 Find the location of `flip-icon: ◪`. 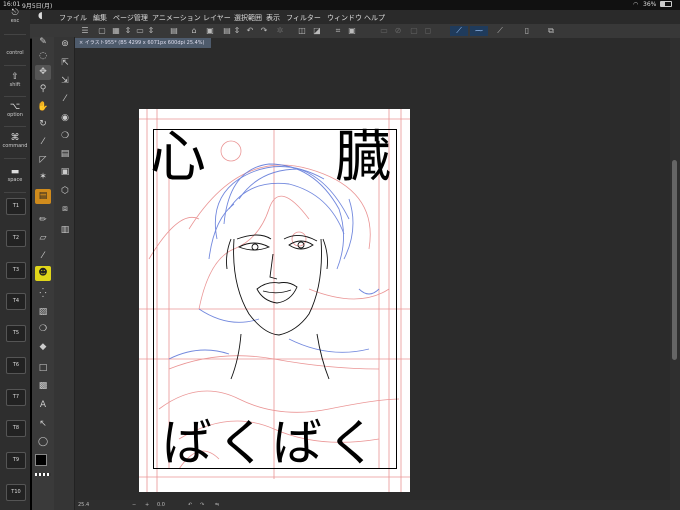

flip-icon: ◪ is located at coordinates (317, 31).